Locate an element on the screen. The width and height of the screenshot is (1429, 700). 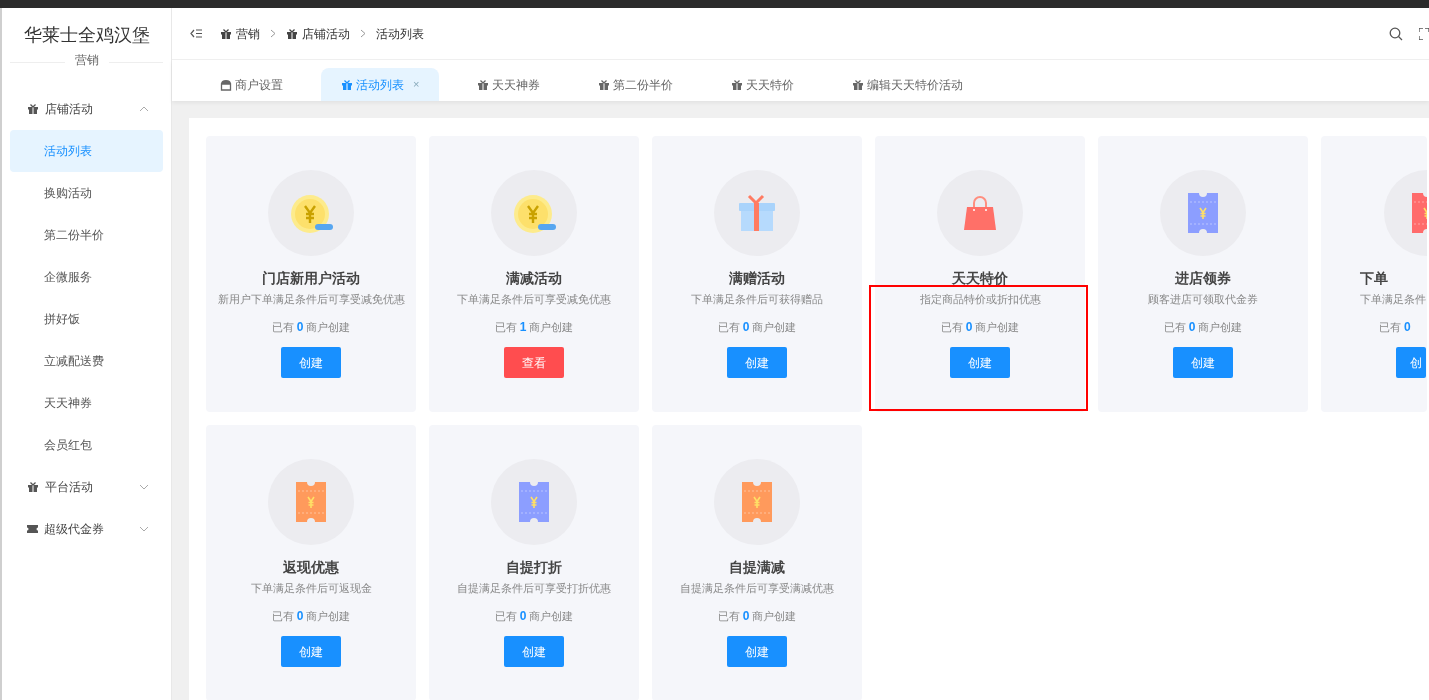
breadcrumb-current: 活动列表 is located at coordinates (400, 34).